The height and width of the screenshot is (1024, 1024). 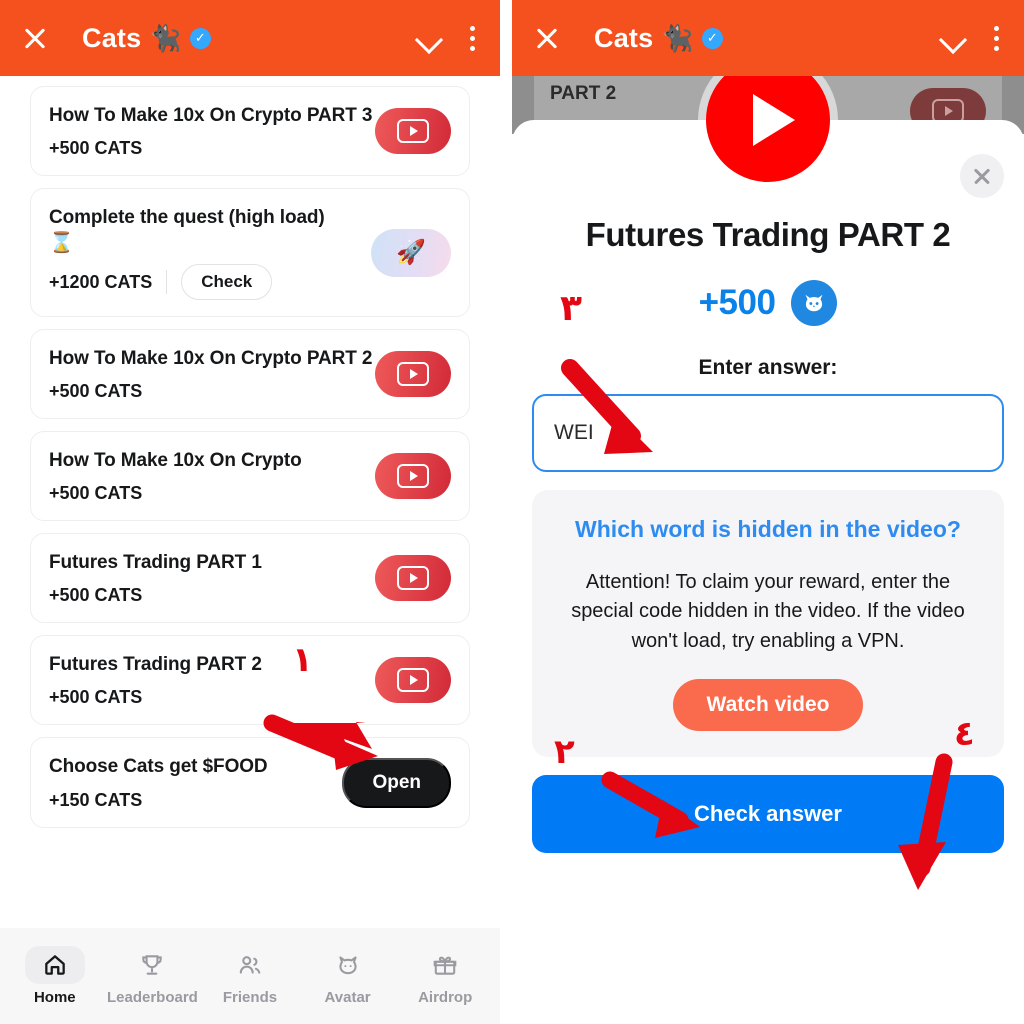 I want to click on nav-label: Home, so click(x=54, y=997).